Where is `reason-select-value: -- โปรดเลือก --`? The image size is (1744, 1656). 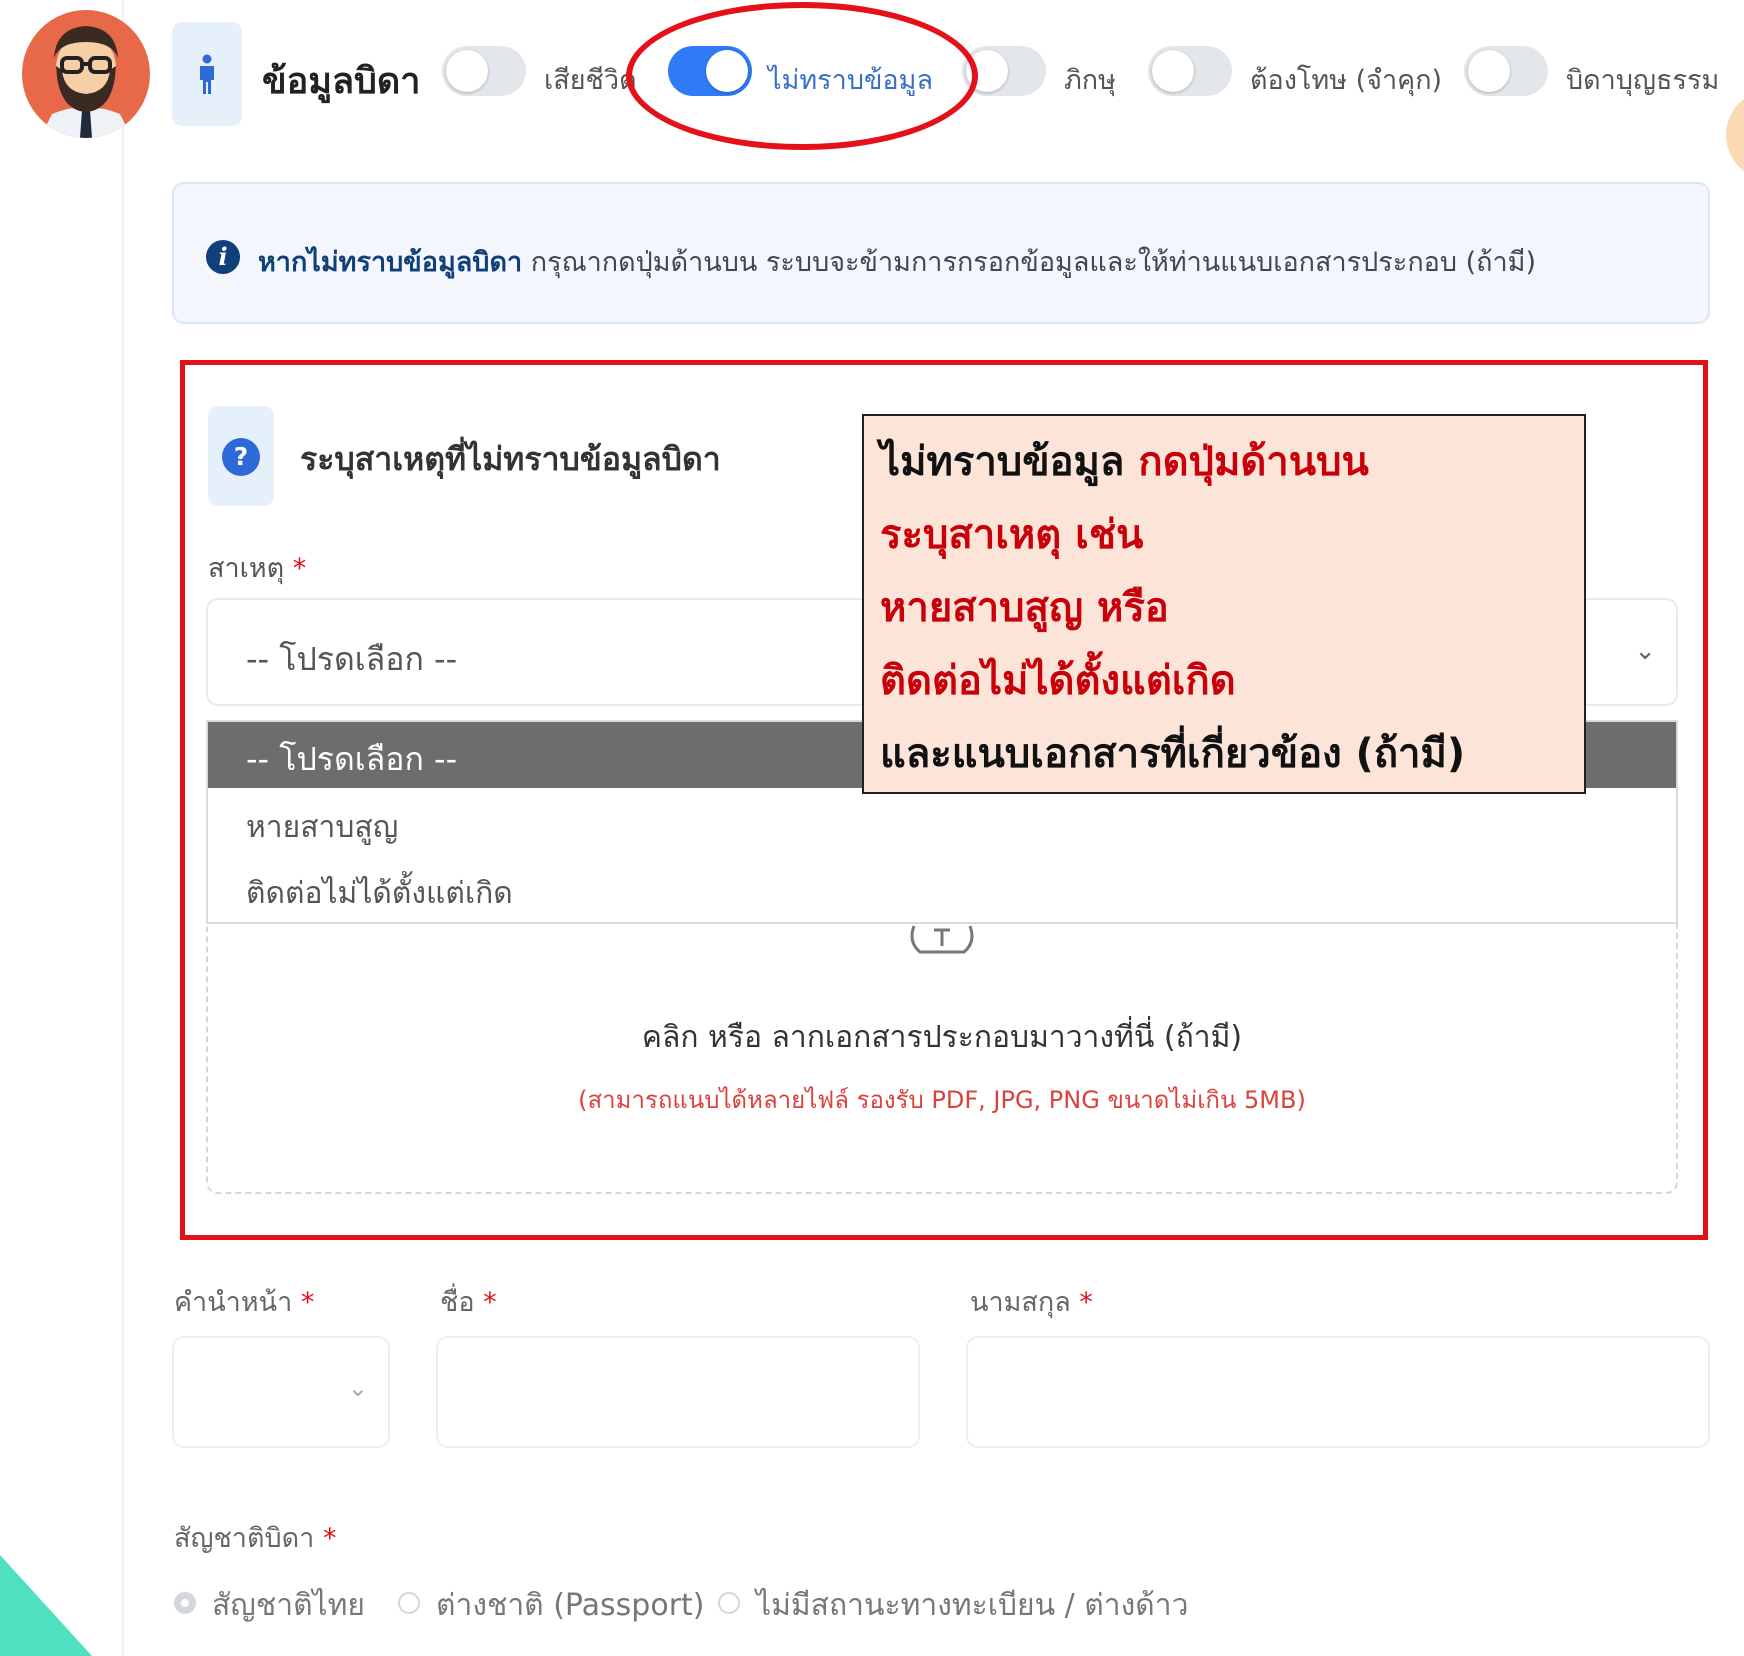
reason-select-value: -- โปรดเลือก -- is located at coordinates (352, 659).